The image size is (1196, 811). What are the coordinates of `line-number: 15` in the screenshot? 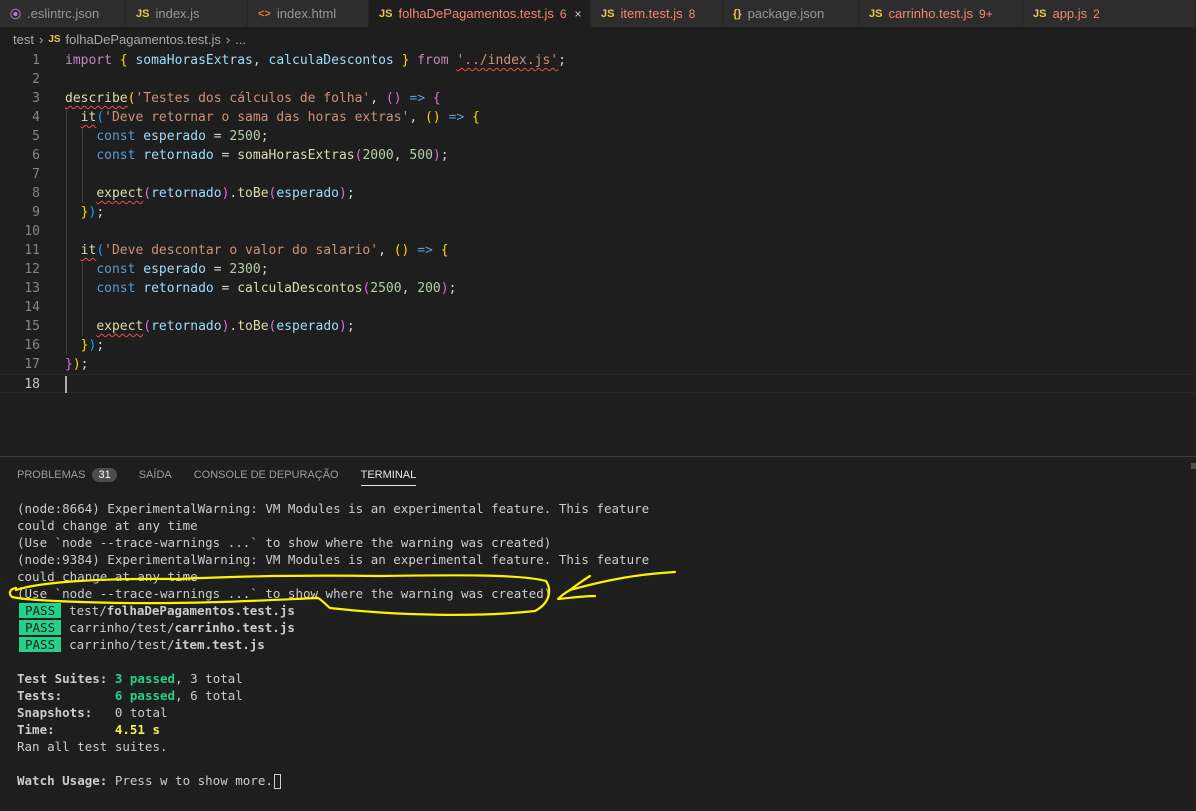 It's located at (32, 326).